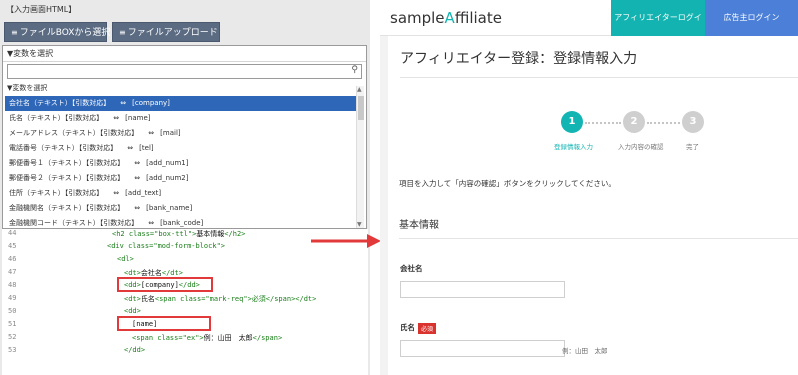  What do you see at coordinates (180, 148) in the screenshot?
I see `list-item: 電話番号（テキスト）【引数対応】 ⇔ [tel]` at bounding box center [180, 148].